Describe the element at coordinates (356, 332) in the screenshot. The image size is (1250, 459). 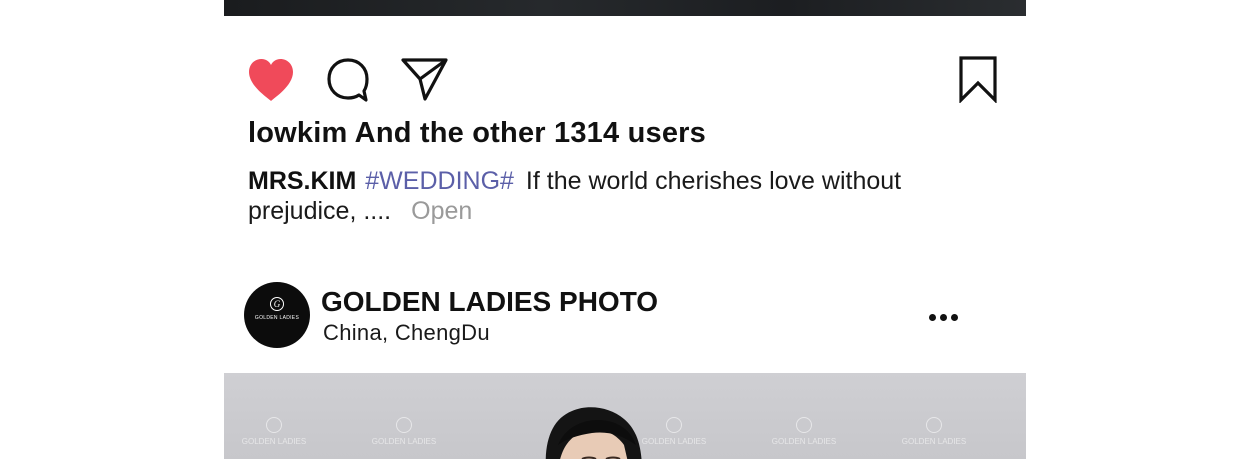
I see `location-country: China,` at that location.